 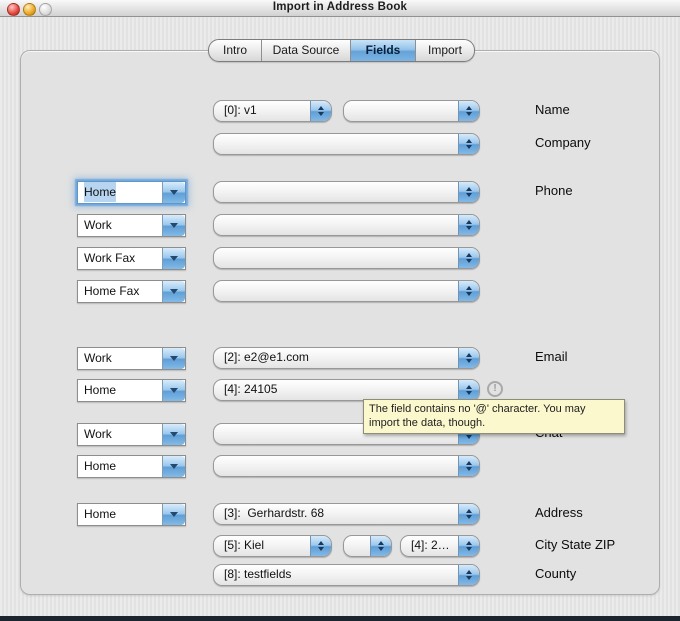 What do you see at coordinates (382, 50) in the screenshot?
I see `tab-fields: Fields` at bounding box center [382, 50].